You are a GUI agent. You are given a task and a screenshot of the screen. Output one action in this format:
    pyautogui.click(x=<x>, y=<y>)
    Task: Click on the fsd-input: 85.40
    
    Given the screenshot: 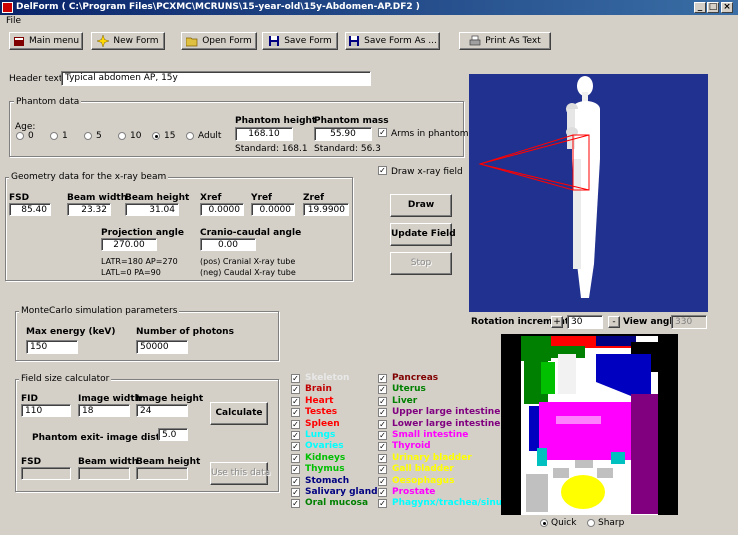 What is the action you would take?
    pyautogui.click(x=30, y=209)
    